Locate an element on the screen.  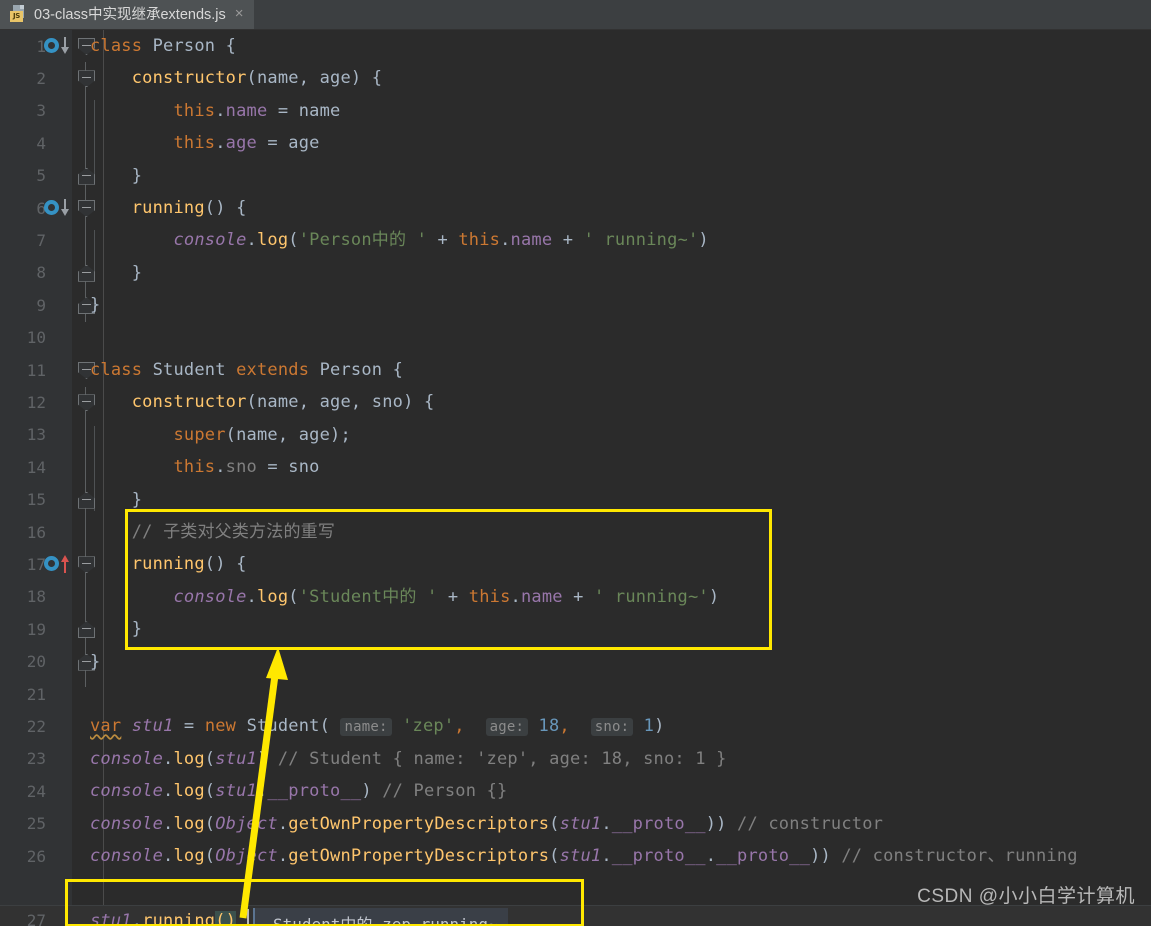
code-line: 20 } is located at coordinates (575, 662).